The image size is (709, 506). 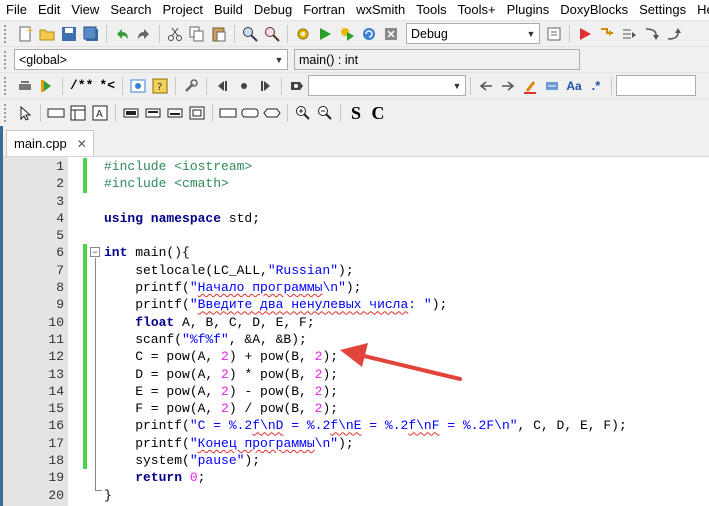 I want to click on code-text: F = pow(A, 2) / pow(B, 2);, so click(x=221, y=409).